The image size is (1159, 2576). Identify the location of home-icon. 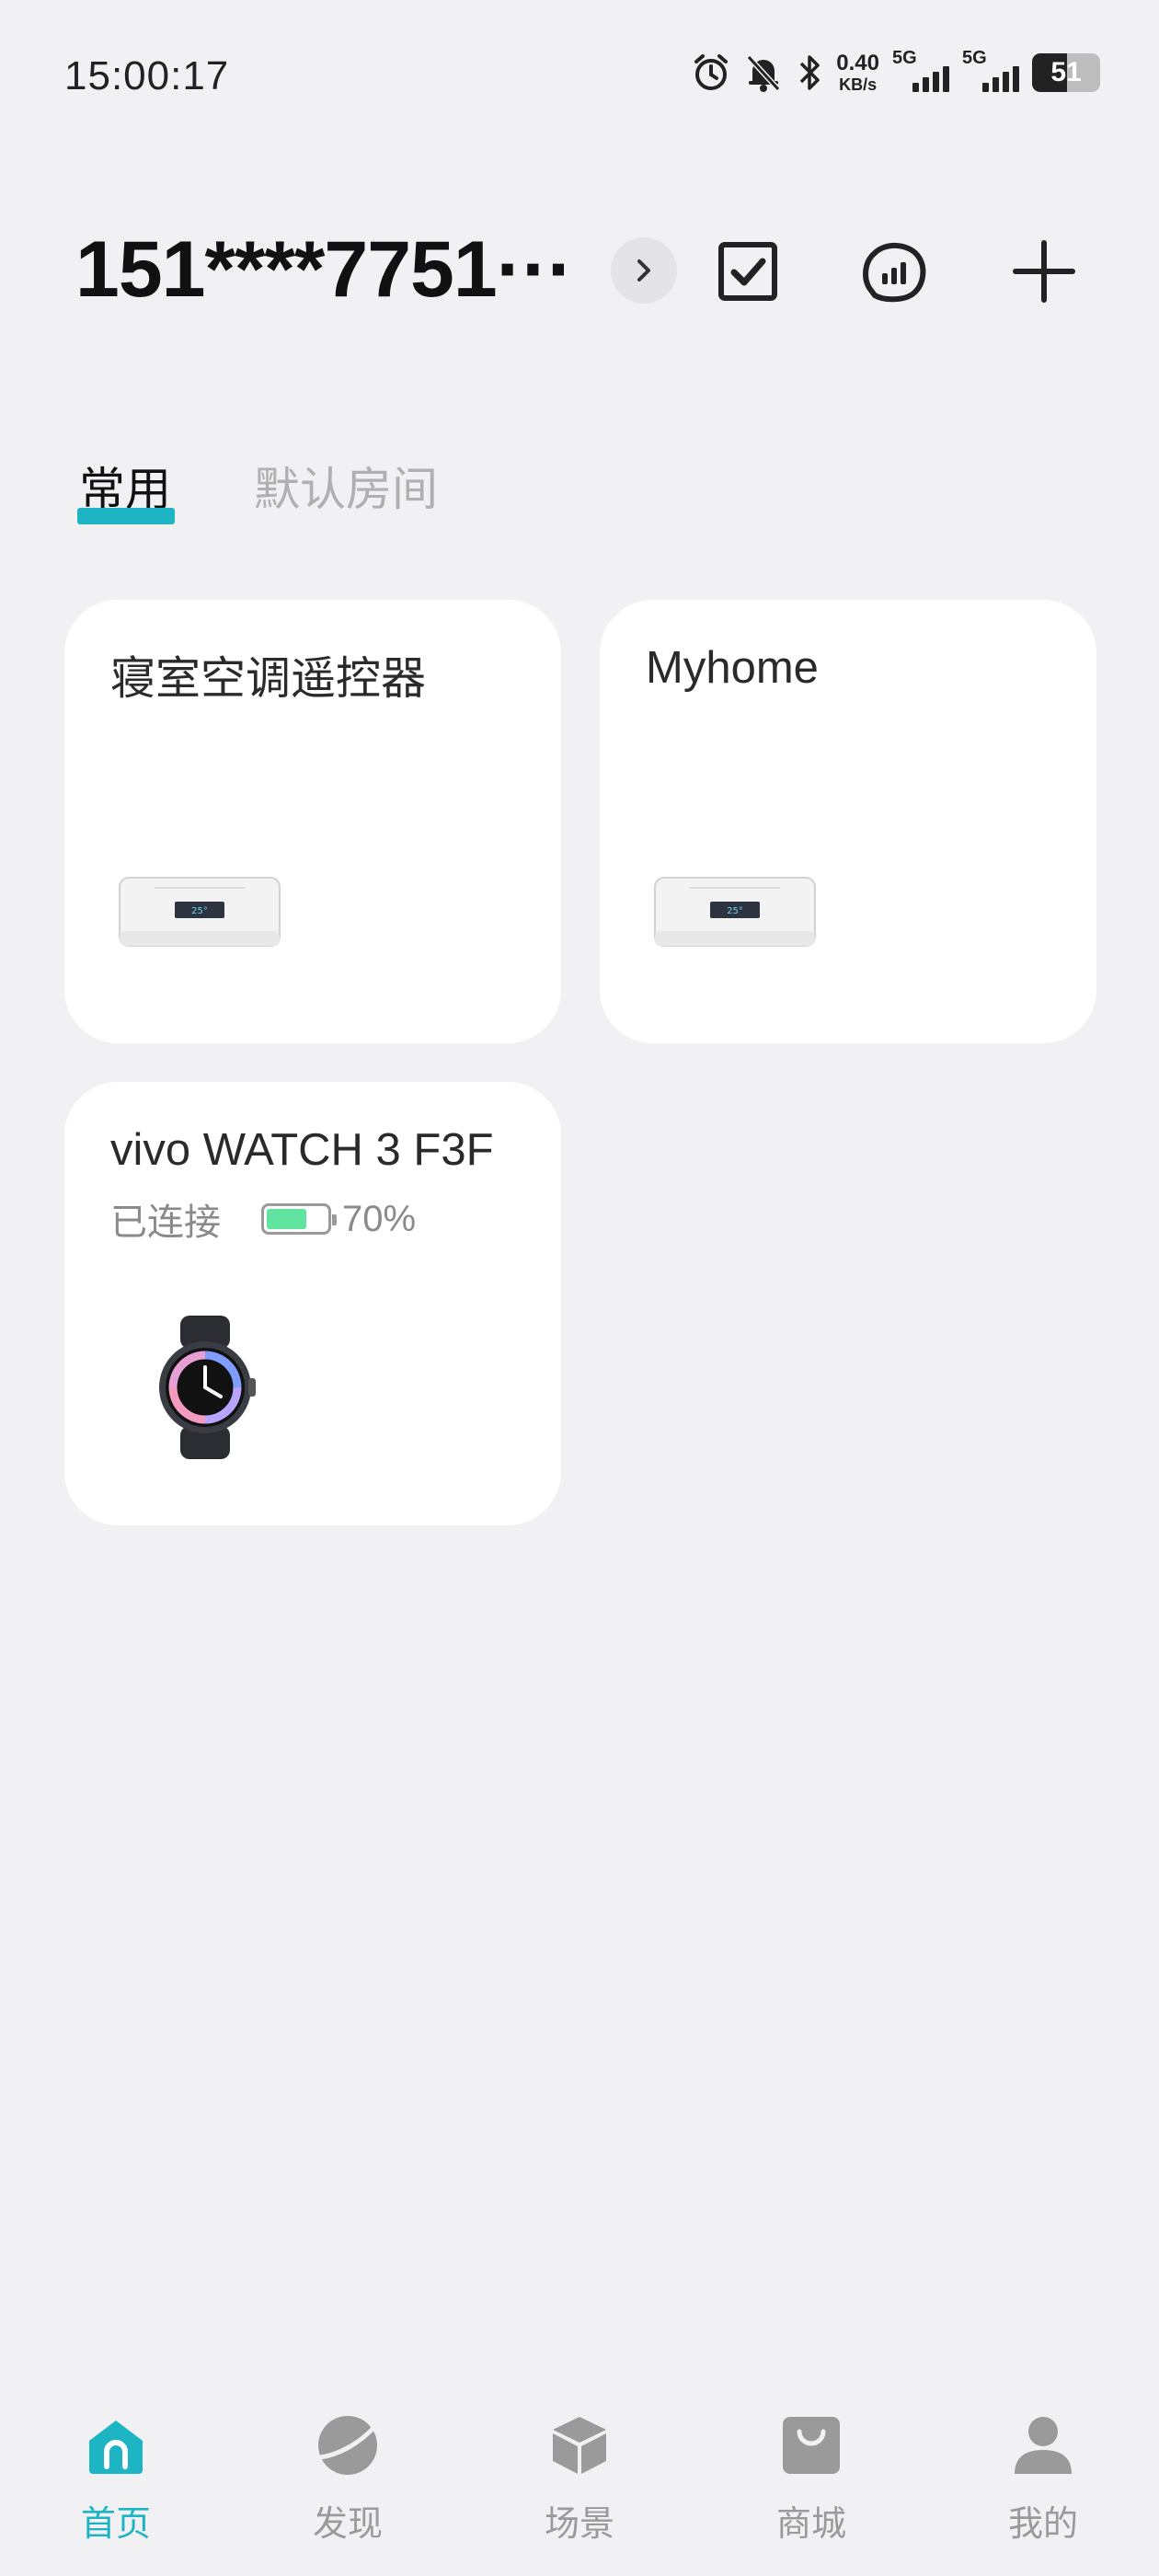
(116, 2445).